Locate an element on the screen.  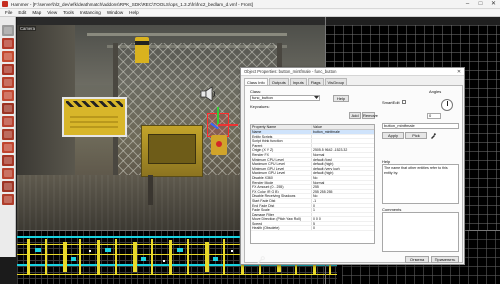
tab-class-info: Class Info is located at coordinates (256, 81).